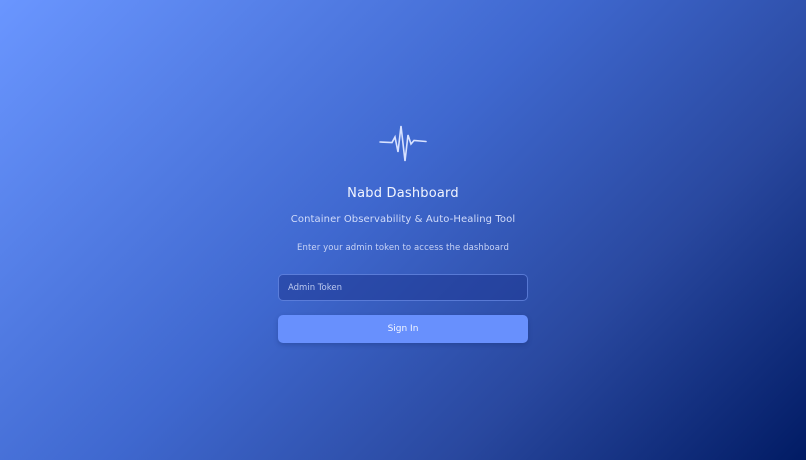 The height and width of the screenshot is (460, 806). Describe the element at coordinates (403, 193) in the screenshot. I see `app-title: Nabd Dashboard` at that location.